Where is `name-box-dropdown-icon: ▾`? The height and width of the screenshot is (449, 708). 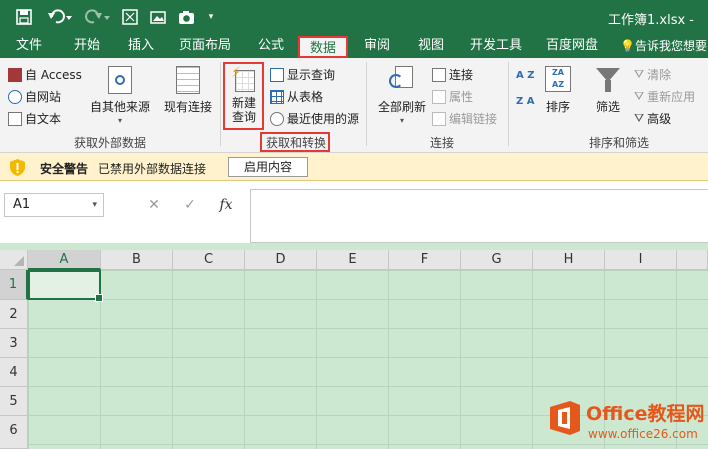
name-box-dropdown-icon: ▾ is located at coordinates (94, 205).